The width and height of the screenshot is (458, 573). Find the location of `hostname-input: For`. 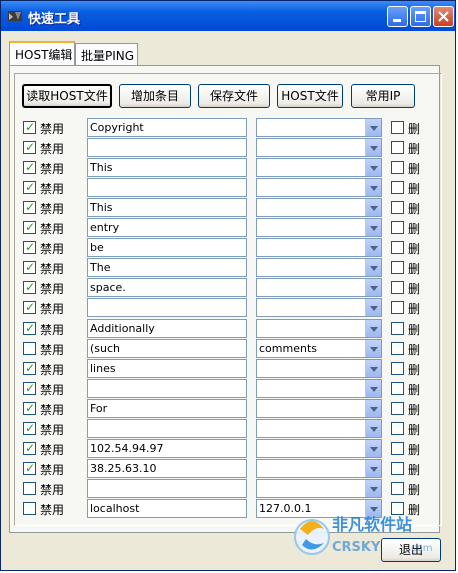

hostname-input: For is located at coordinates (167, 408).